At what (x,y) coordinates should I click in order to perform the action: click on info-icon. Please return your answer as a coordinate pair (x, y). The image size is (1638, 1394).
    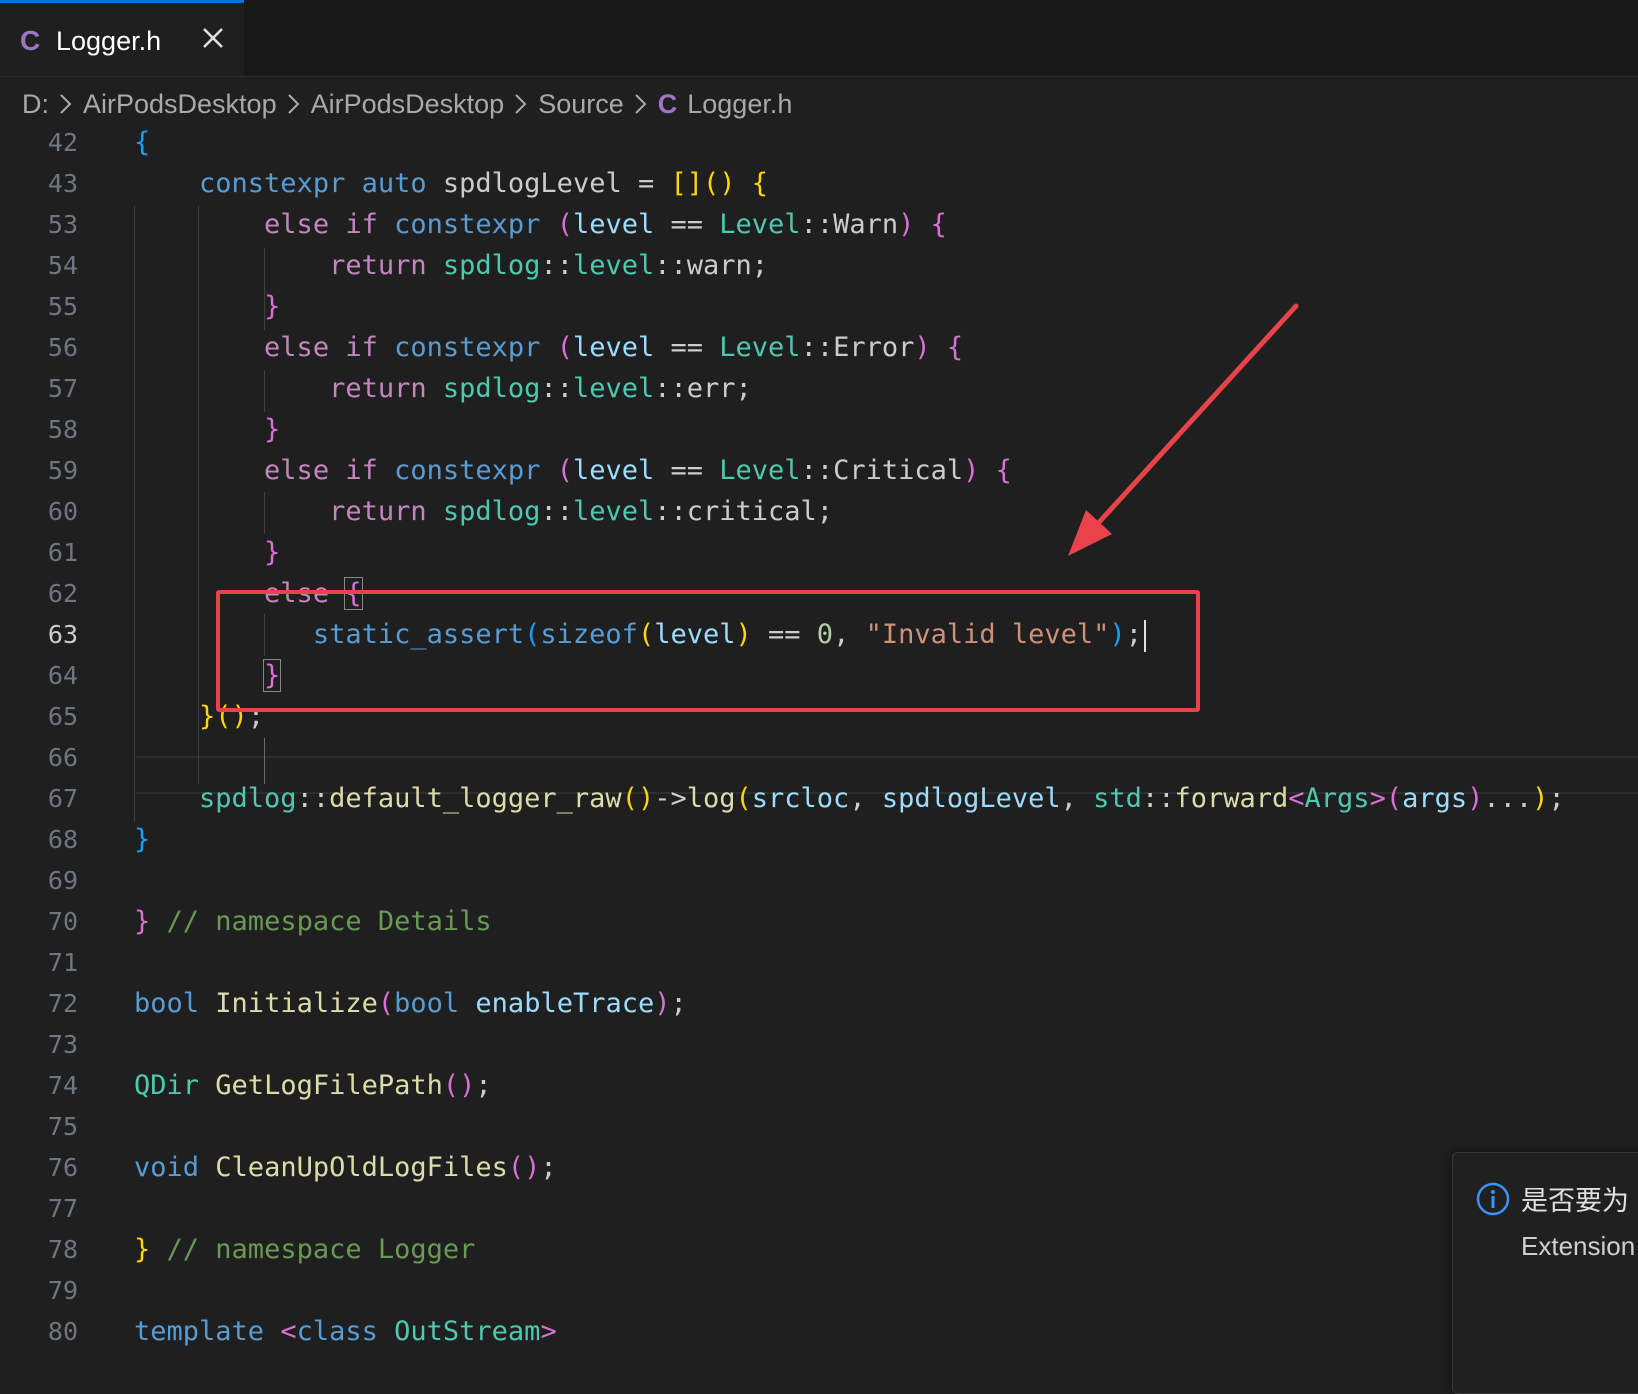
    Looking at the image, I should click on (1493, 1199).